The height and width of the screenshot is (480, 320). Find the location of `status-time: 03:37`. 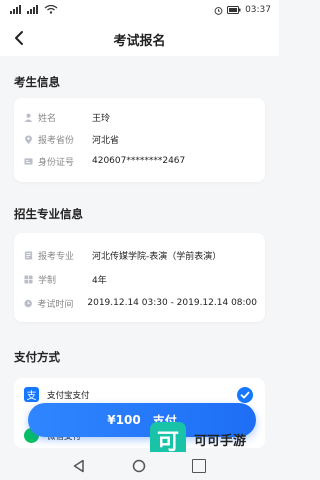

status-time: 03:37 is located at coordinates (258, 10).